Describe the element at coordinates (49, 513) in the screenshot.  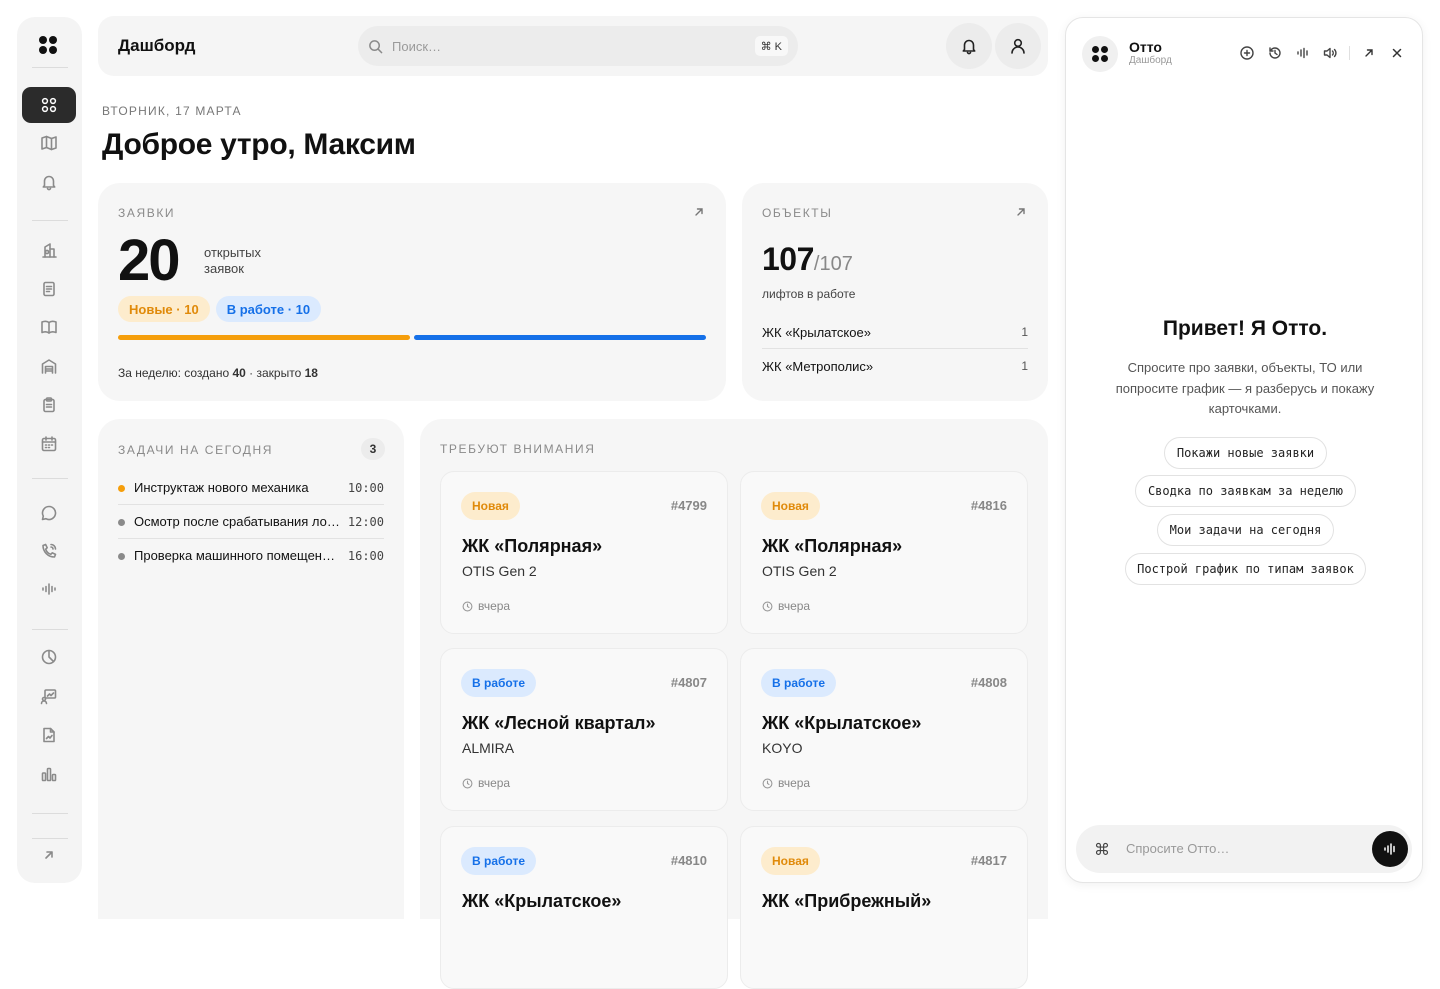
I see `sidebar-item-chat` at that location.